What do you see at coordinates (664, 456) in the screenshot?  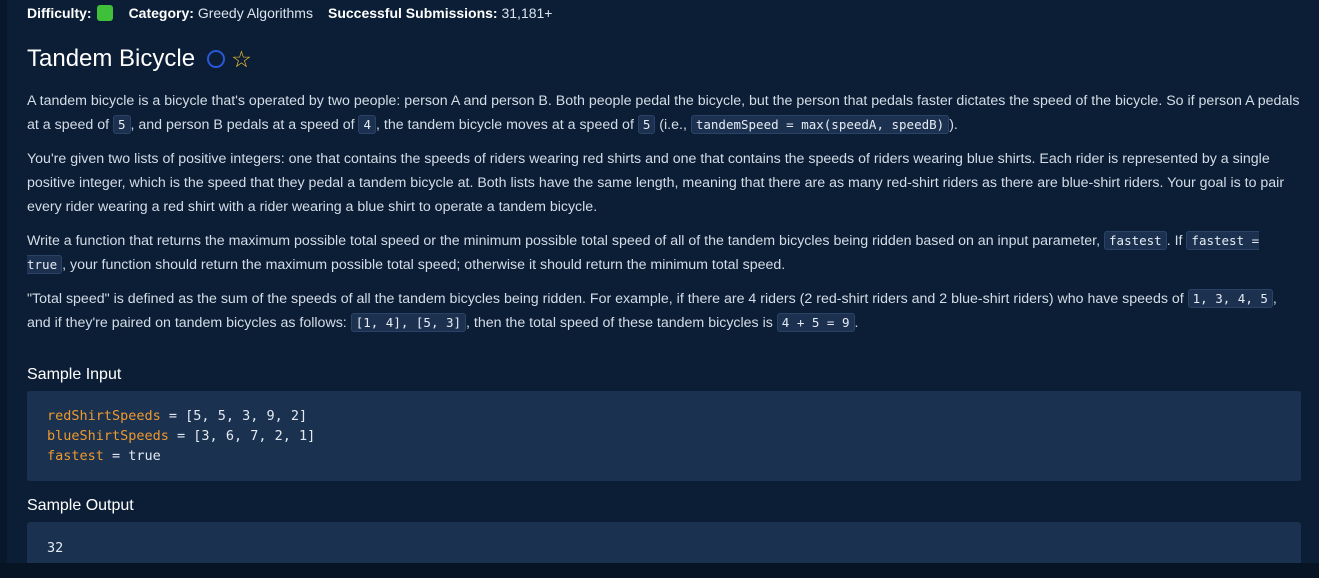 I see `code-line: fastest = true` at bounding box center [664, 456].